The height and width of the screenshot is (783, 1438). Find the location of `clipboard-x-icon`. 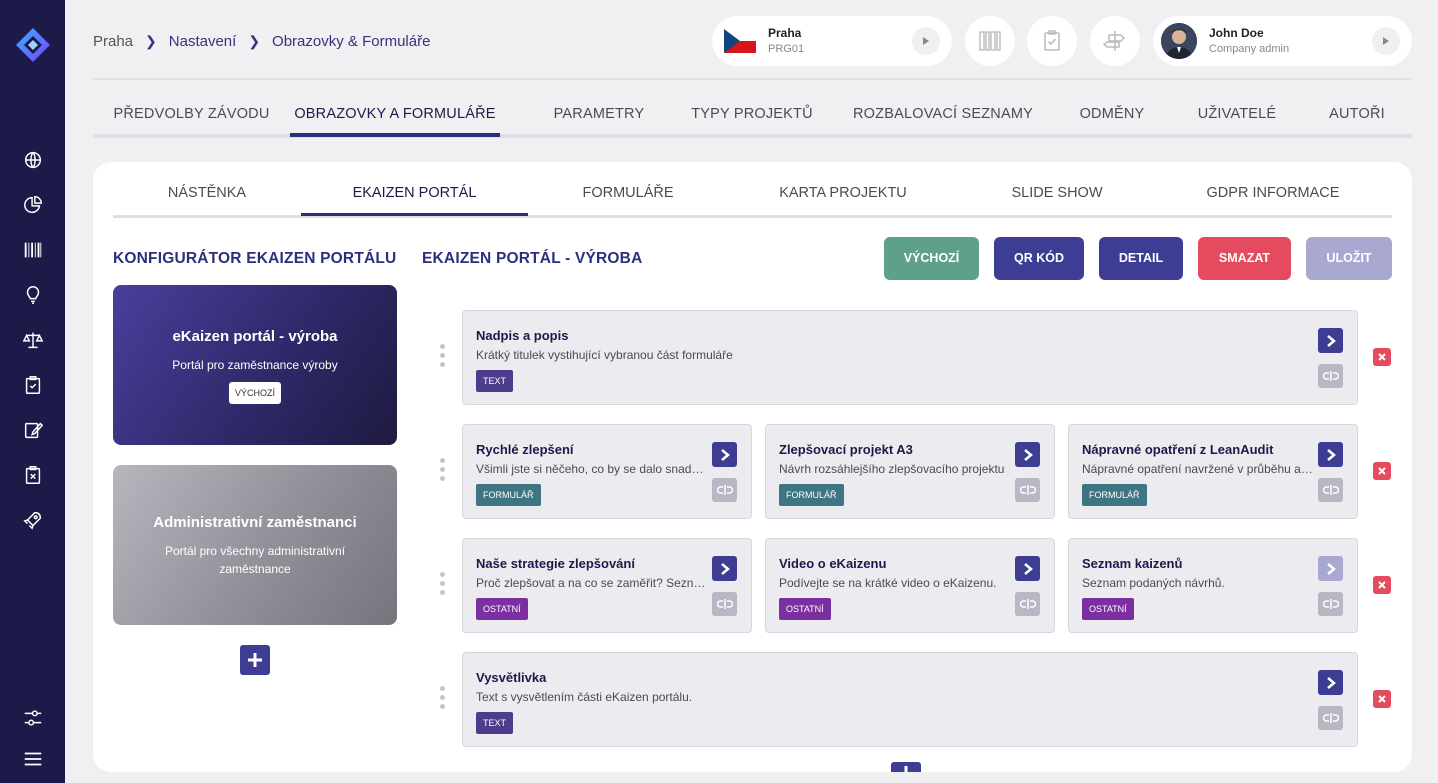

clipboard-x-icon is located at coordinates (33, 475).